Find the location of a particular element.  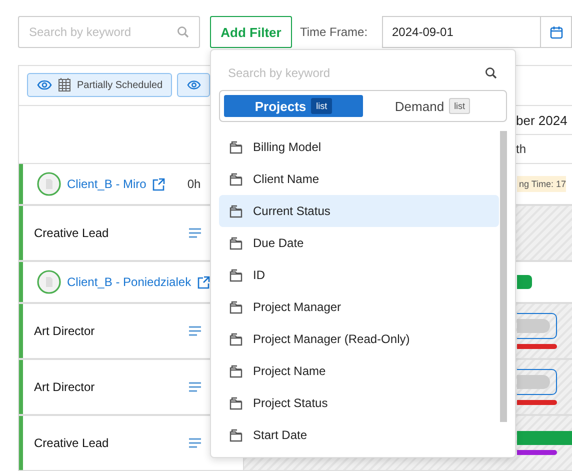

date-field: 2024-09-01 is located at coordinates (461, 32).